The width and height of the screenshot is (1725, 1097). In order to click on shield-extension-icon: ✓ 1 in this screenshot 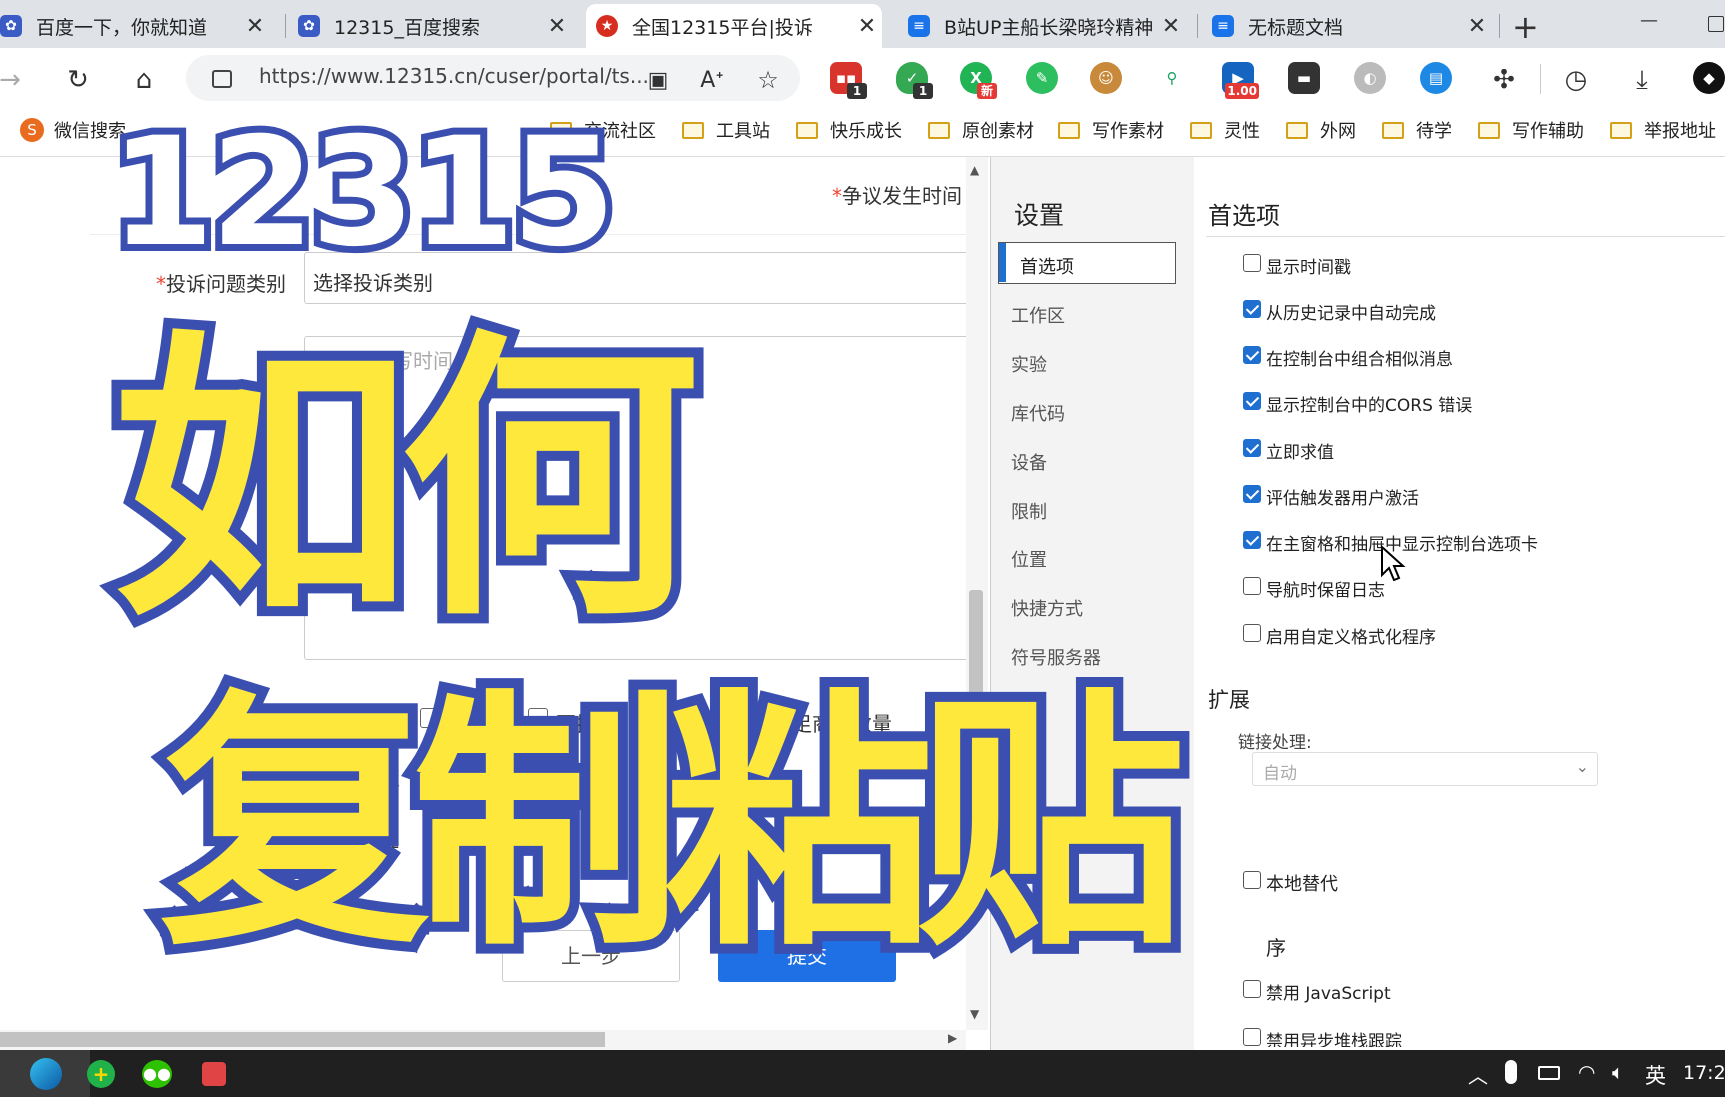, I will do `click(914, 80)`.